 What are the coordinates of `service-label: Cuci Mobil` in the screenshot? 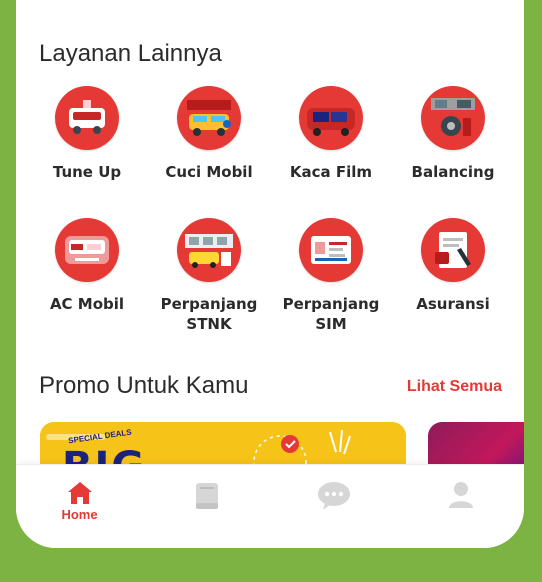 It's located at (209, 172).